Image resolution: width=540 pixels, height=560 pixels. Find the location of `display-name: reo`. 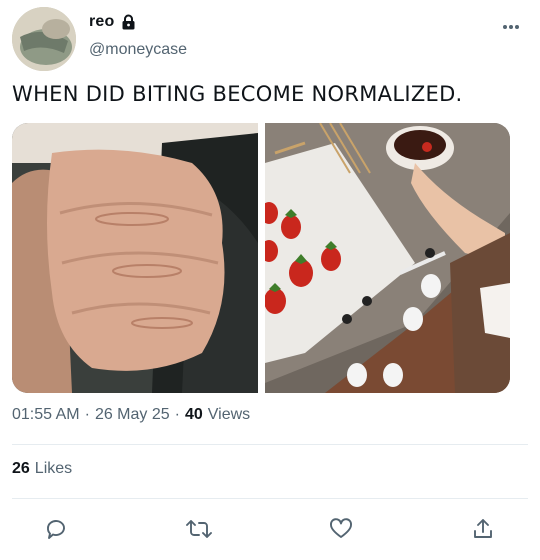

display-name: reo is located at coordinates (102, 22).